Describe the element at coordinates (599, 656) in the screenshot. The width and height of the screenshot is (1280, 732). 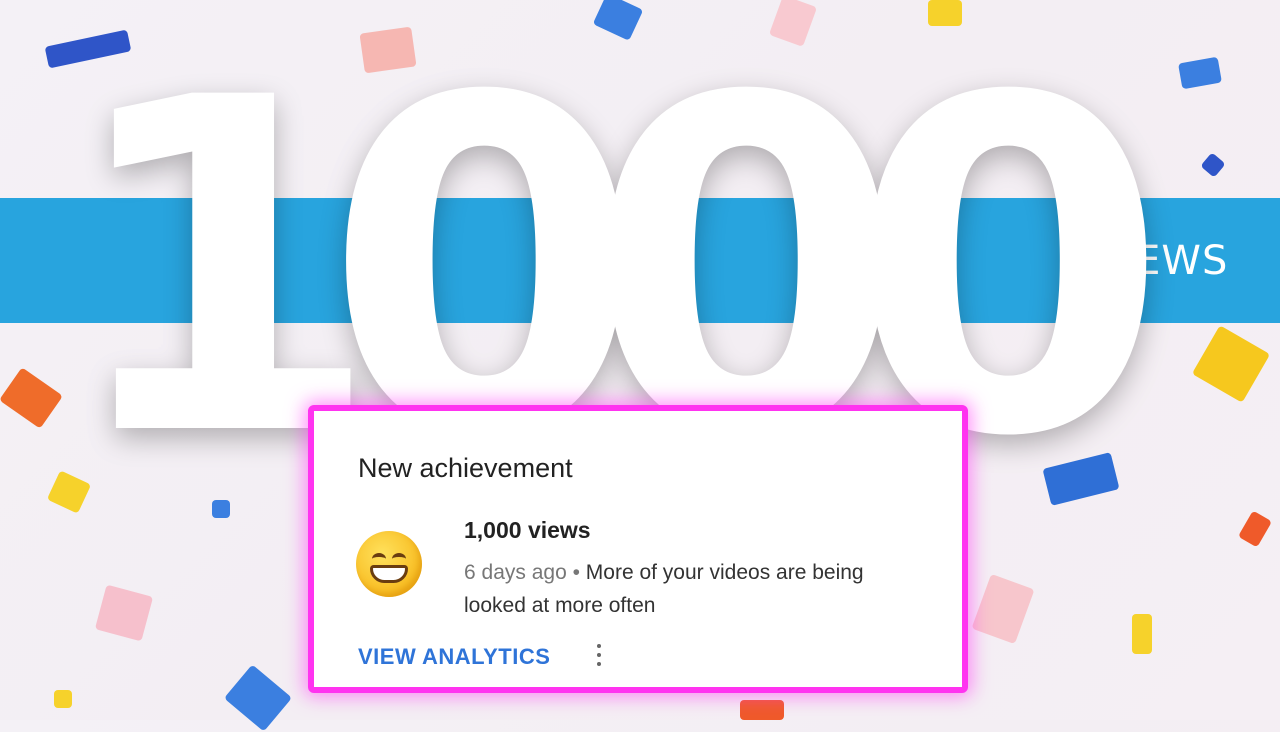
I see `more-options-icon` at that location.